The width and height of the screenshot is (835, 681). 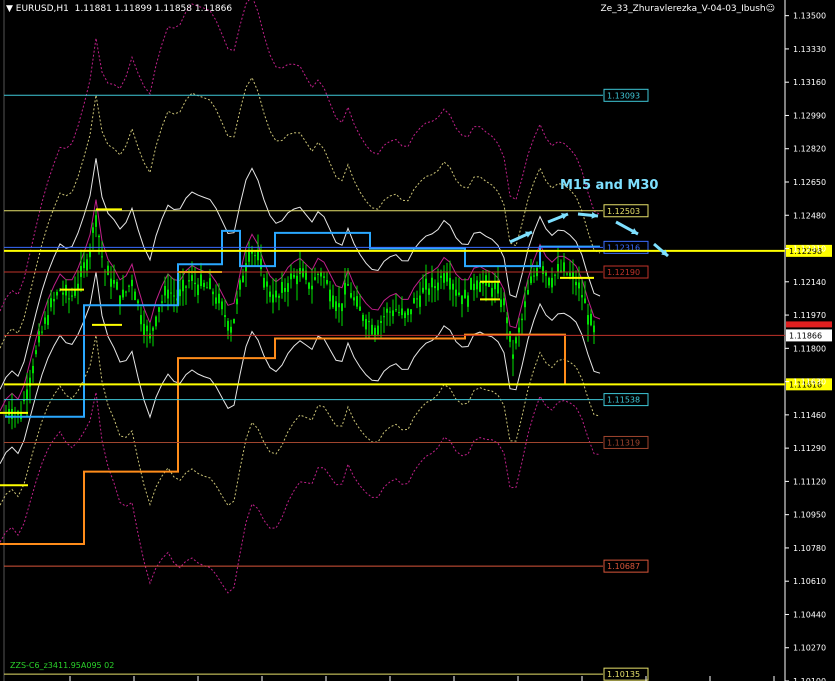 What do you see at coordinates (623, 400) in the screenshot?
I see `level-label: 1.11538` at bounding box center [623, 400].